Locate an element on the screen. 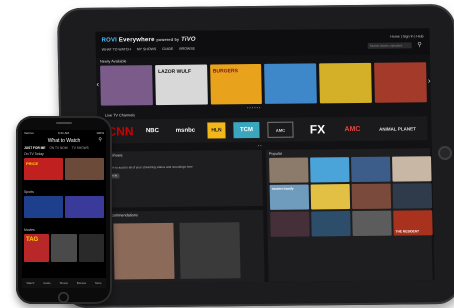  channel-dots: •• is located at coordinates (260, 145).